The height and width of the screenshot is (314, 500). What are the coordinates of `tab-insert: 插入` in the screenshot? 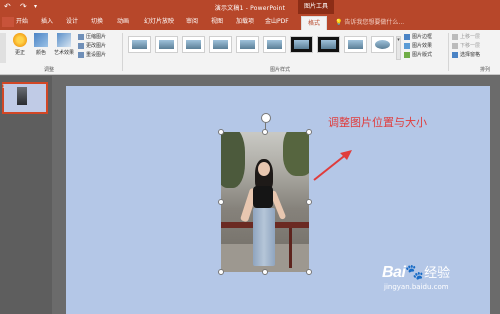 It's located at (47, 22).